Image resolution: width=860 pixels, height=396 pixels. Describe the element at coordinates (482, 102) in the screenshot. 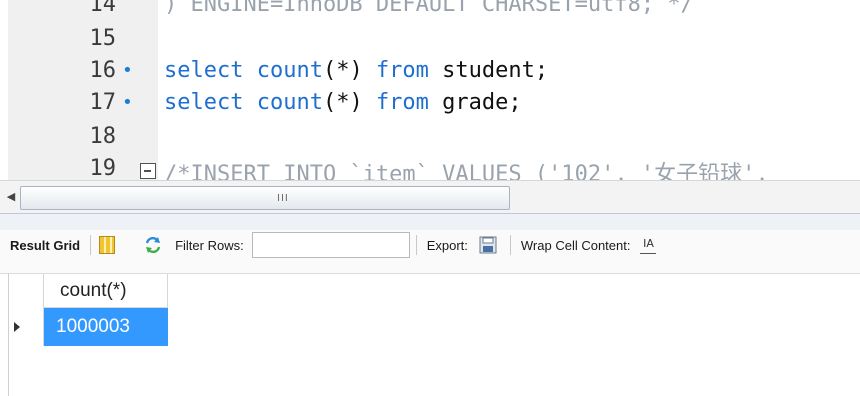

I see `code-token: grade;` at that location.